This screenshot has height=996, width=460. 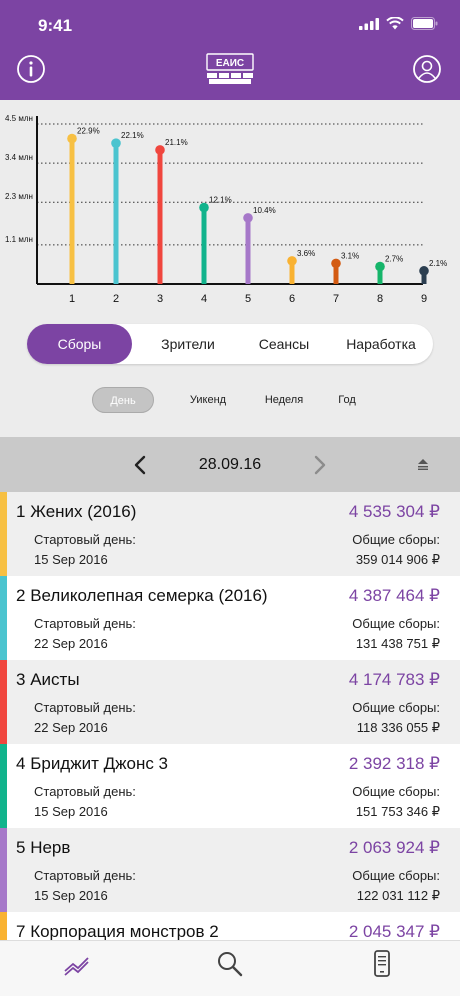 I want to click on device-tab-icon, so click(x=382, y=964).